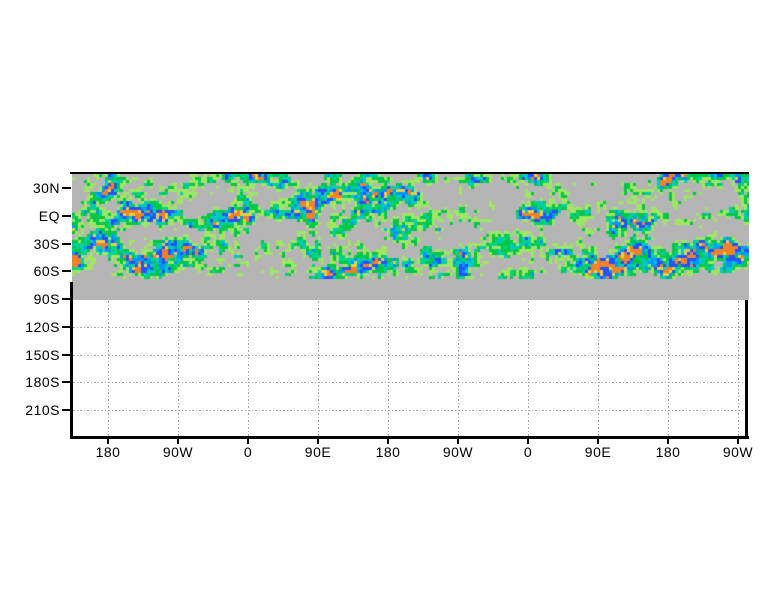 Image resolution: width=784 pixels, height=612 pixels. Describe the element at coordinates (746, 369) in the screenshot. I see `plot-frame-right` at that location.